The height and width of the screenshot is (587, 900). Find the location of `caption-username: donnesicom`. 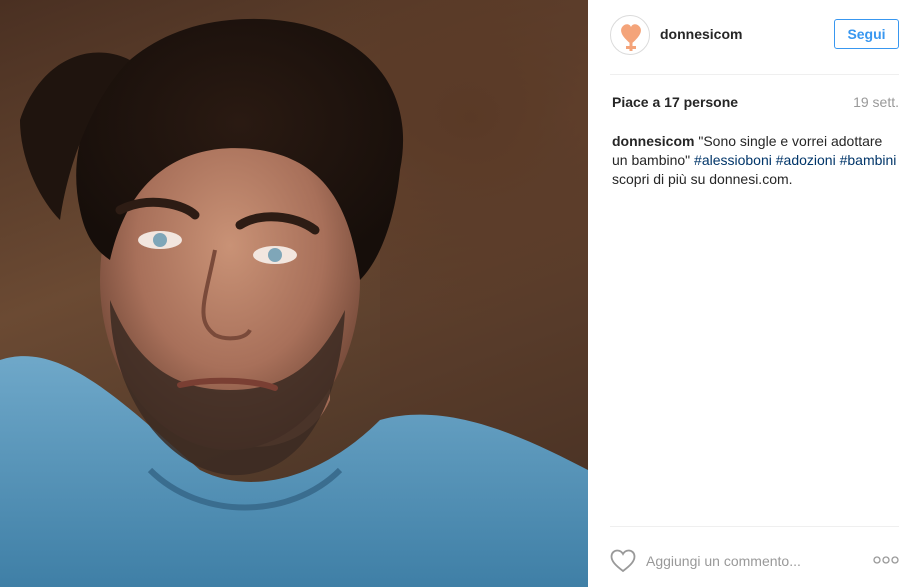

caption-username: donnesicom is located at coordinates (653, 141).